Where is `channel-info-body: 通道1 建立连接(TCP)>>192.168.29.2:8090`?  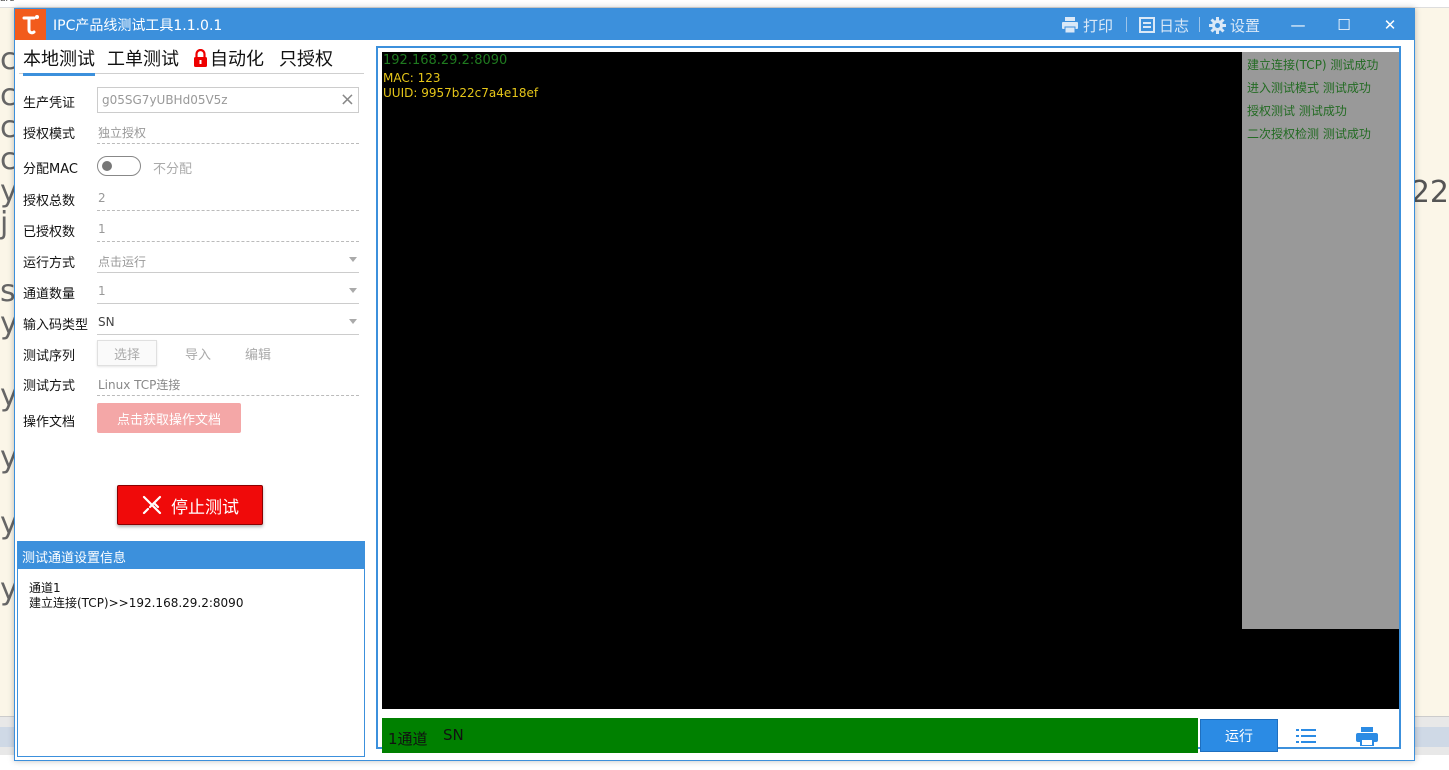
channel-info-body: 通道1 建立连接(TCP)>>192.168.29.2:8090 is located at coordinates (191, 596).